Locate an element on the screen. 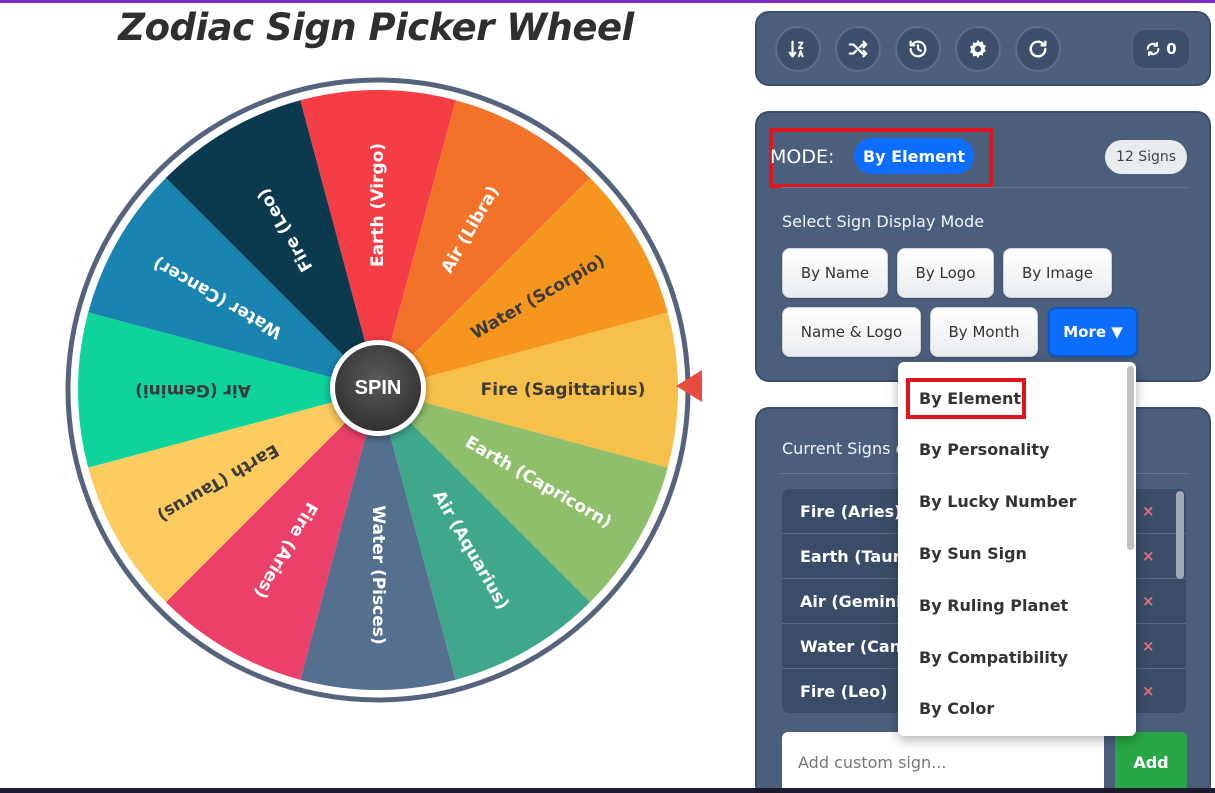 This screenshot has height=793, width=1215. spin-counter: 0 is located at coordinates (1161, 49).